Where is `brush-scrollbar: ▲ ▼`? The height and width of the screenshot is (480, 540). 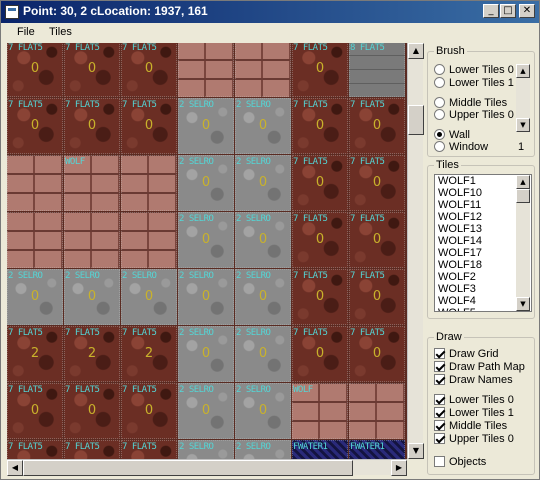
brush-scrollbar: ▲ ▼ is located at coordinates (523, 98).